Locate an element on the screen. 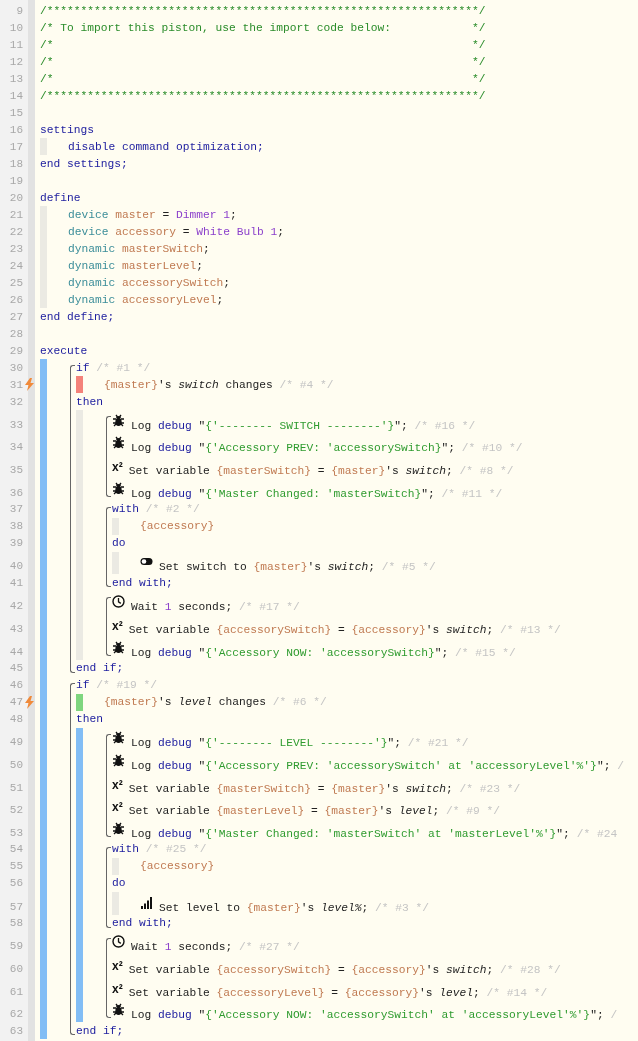 This screenshot has width=638, height=1041. code-line: Log debug "{'Accessory NOW: 'accessorySwitch}"; /* #15 */ is located at coordinates (323, 653).